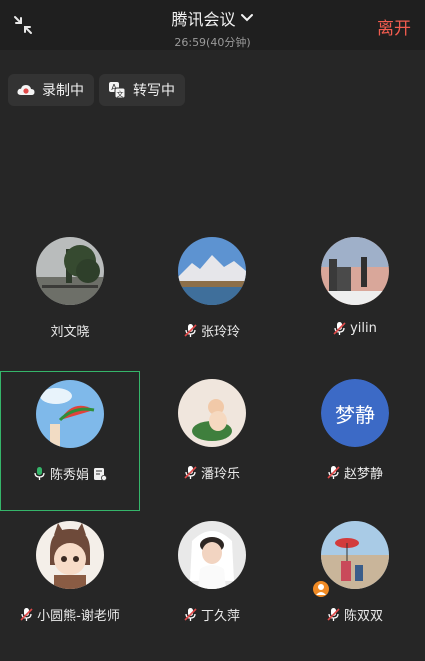 The width and height of the screenshot is (425, 661). Describe the element at coordinates (154, 91) in the screenshot. I see `transcribe-label: 转写中` at that location.